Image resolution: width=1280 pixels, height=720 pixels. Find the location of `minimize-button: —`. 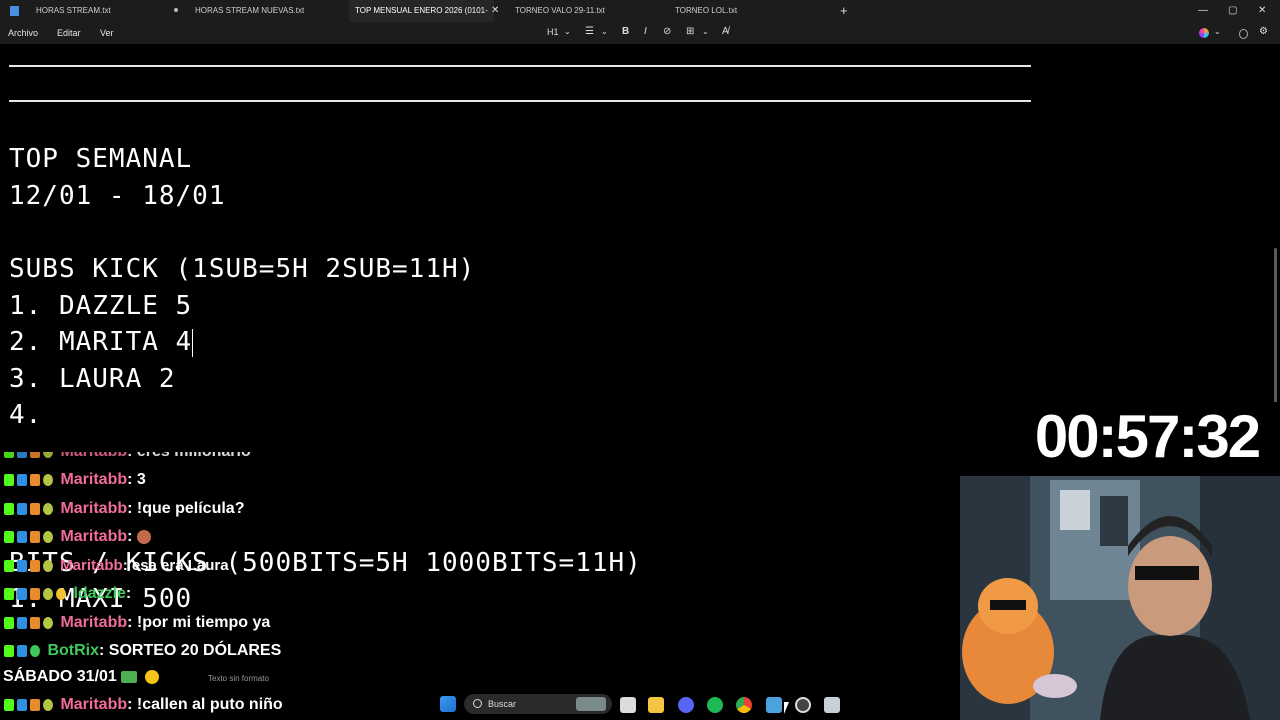

minimize-button: — is located at coordinates (1203, 11).